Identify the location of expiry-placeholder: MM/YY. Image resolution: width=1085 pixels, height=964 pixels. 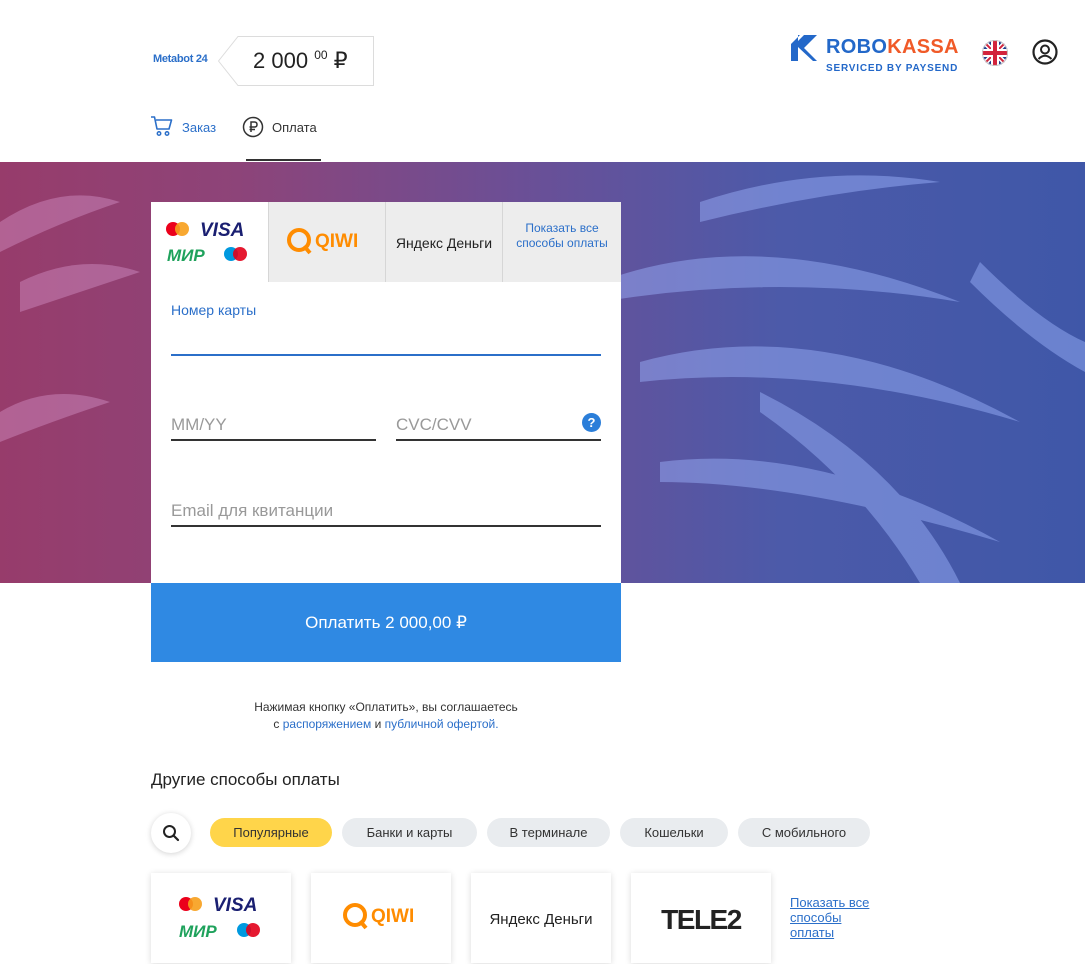
(199, 424).